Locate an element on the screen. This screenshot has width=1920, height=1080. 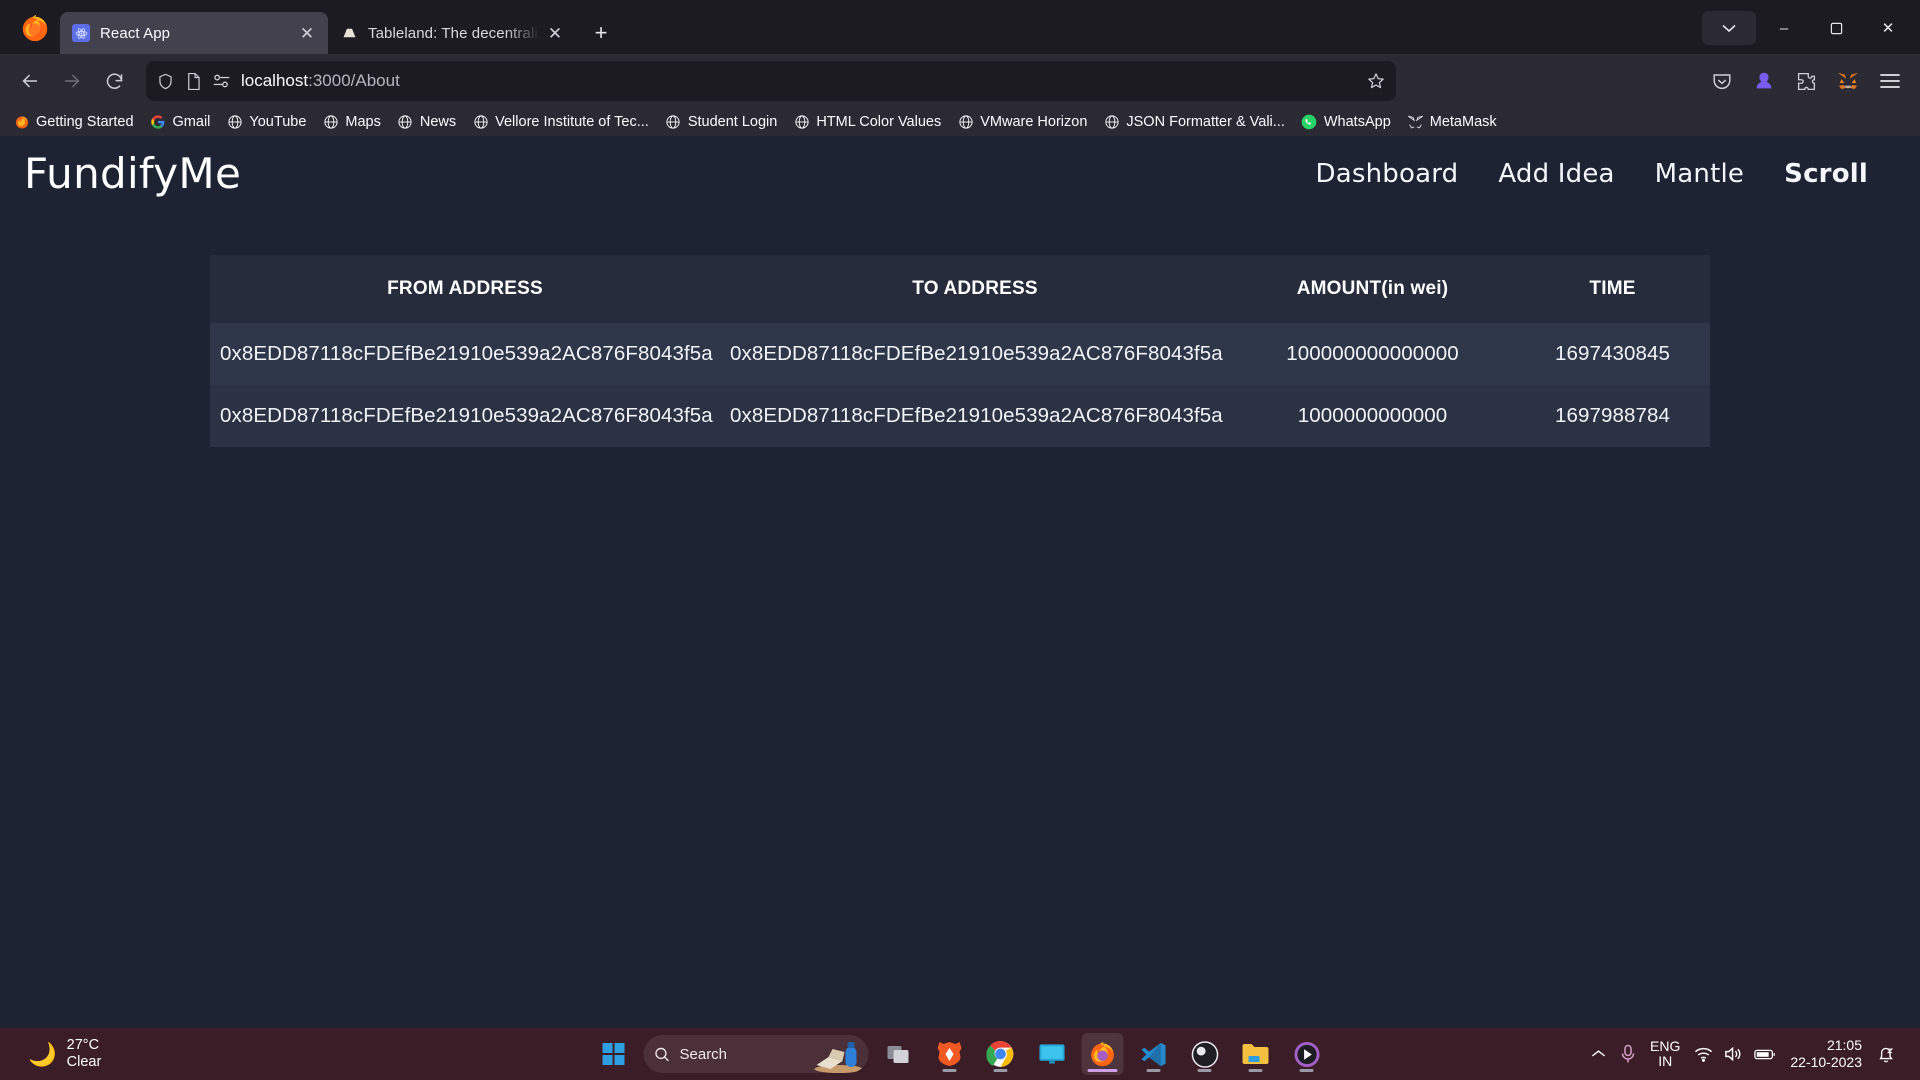
extensions-icon is located at coordinates (1806, 81).